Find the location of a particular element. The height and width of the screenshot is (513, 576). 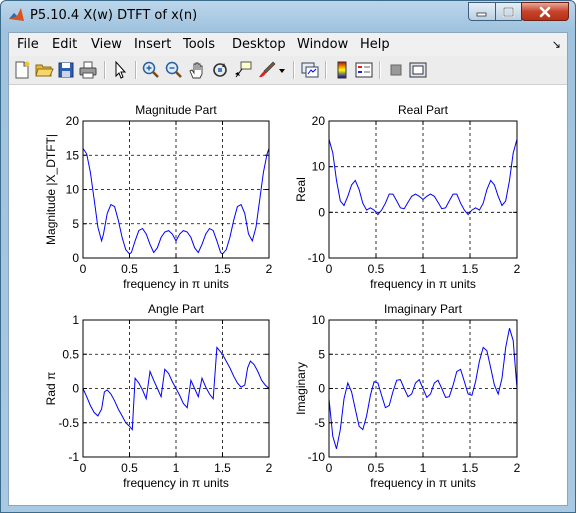

title-bar: P5.10.4 X(w) DTFT of x(n) is located at coordinates (288, 16).